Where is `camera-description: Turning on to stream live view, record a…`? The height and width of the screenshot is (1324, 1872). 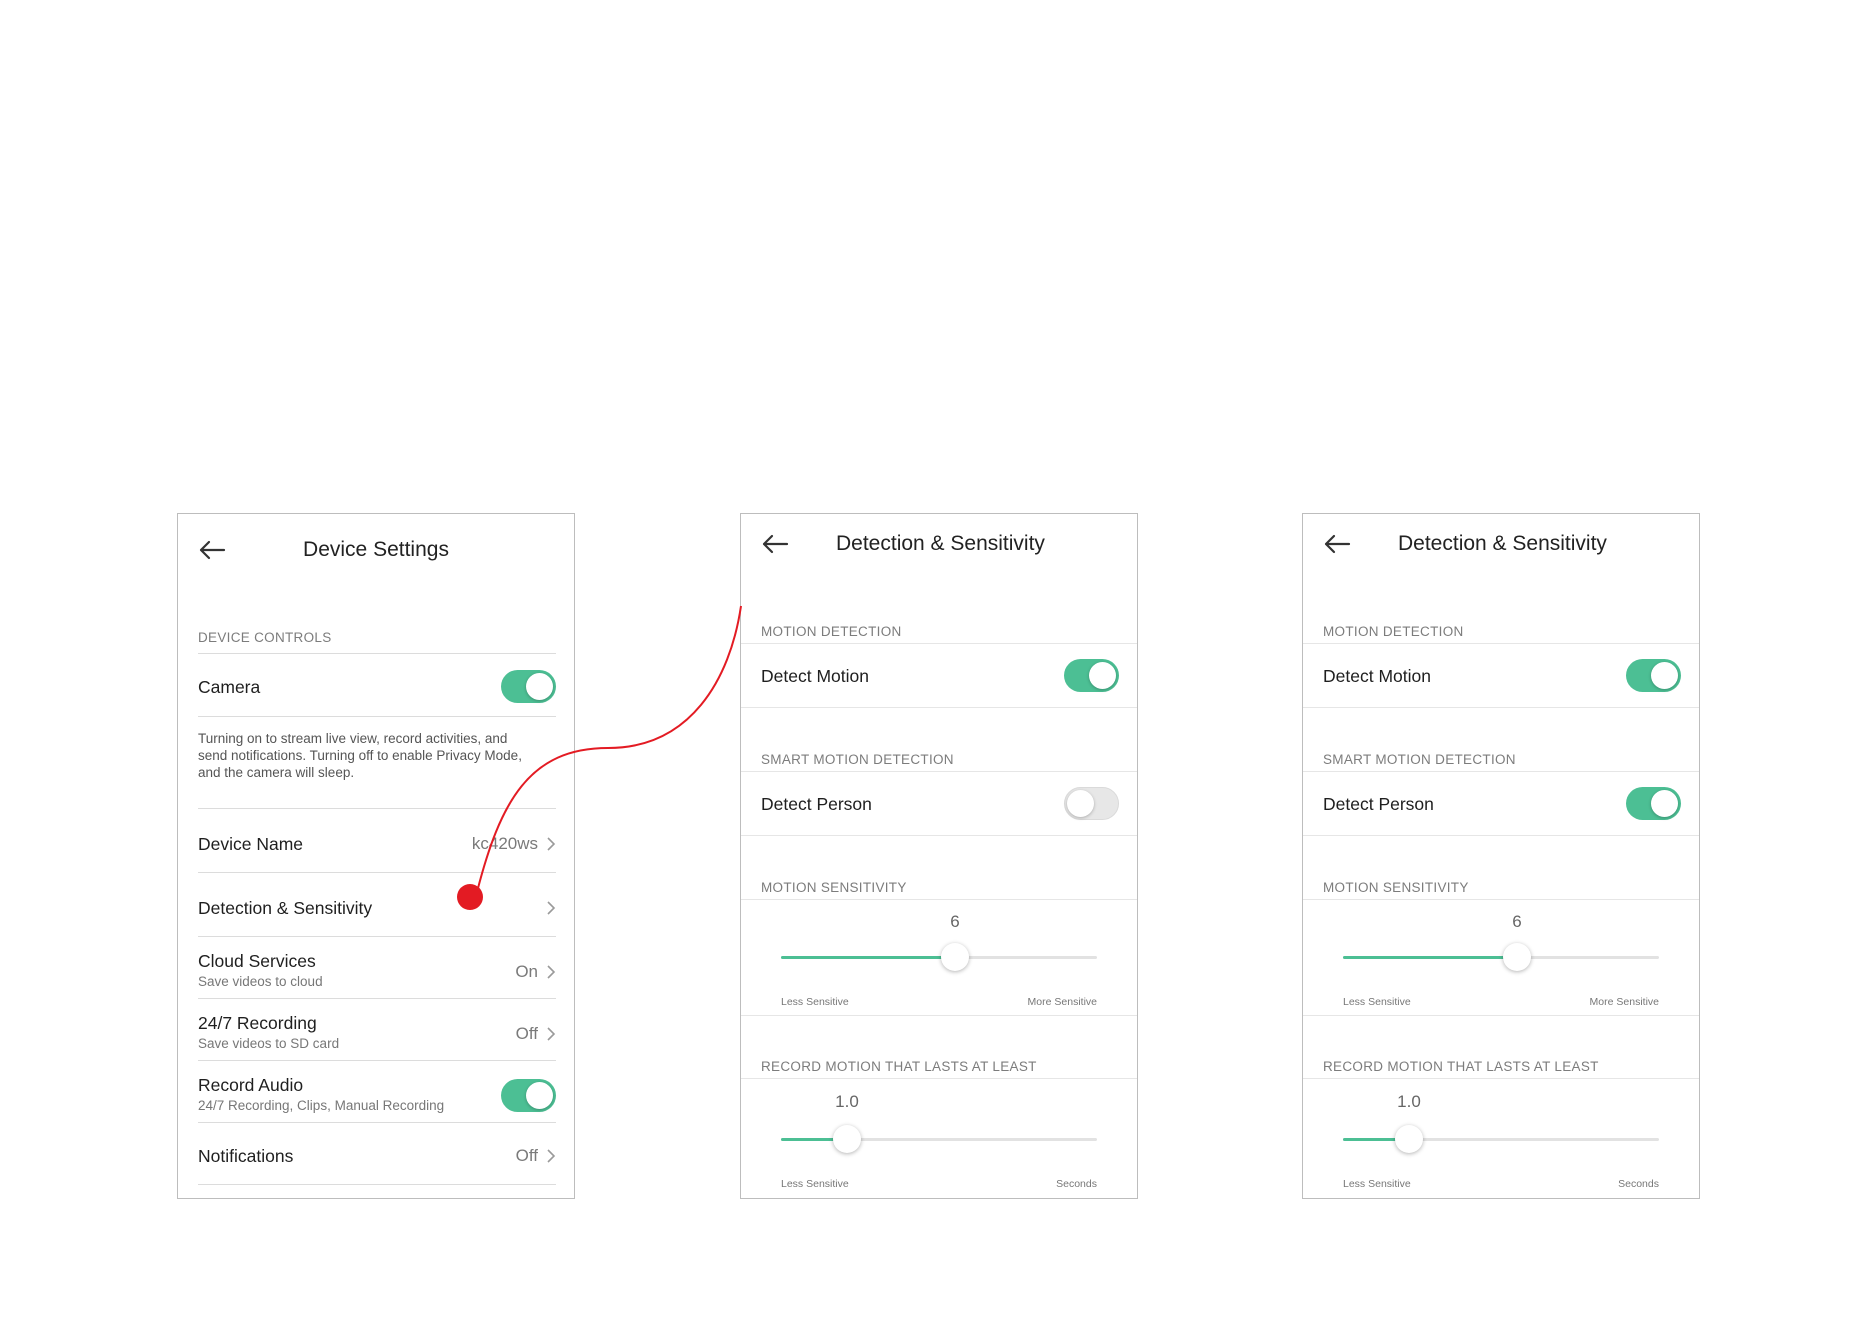 camera-description: Turning on to stream live view, record a… is located at coordinates (360, 755).